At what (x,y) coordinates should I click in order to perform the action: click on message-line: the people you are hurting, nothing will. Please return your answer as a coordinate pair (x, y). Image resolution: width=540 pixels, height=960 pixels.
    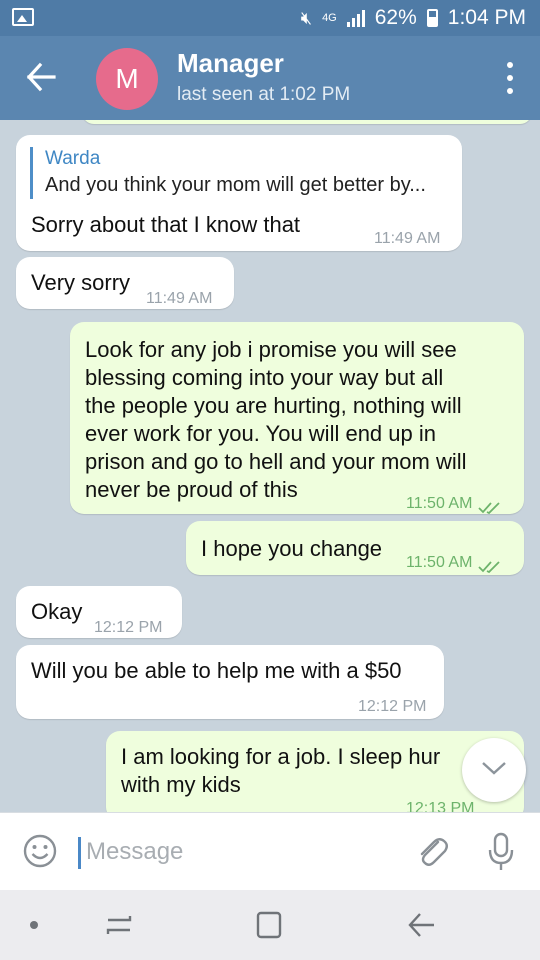
    Looking at the image, I should click on (273, 405).